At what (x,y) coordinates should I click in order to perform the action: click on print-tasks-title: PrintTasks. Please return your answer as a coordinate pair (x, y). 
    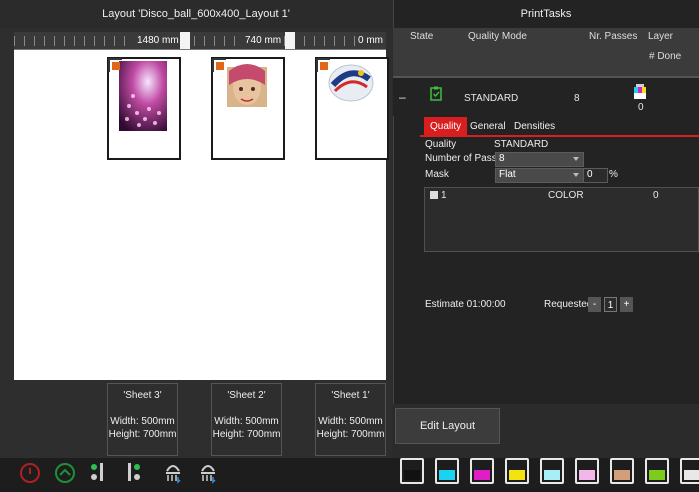
    Looking at the image, I should click on (546, 14).